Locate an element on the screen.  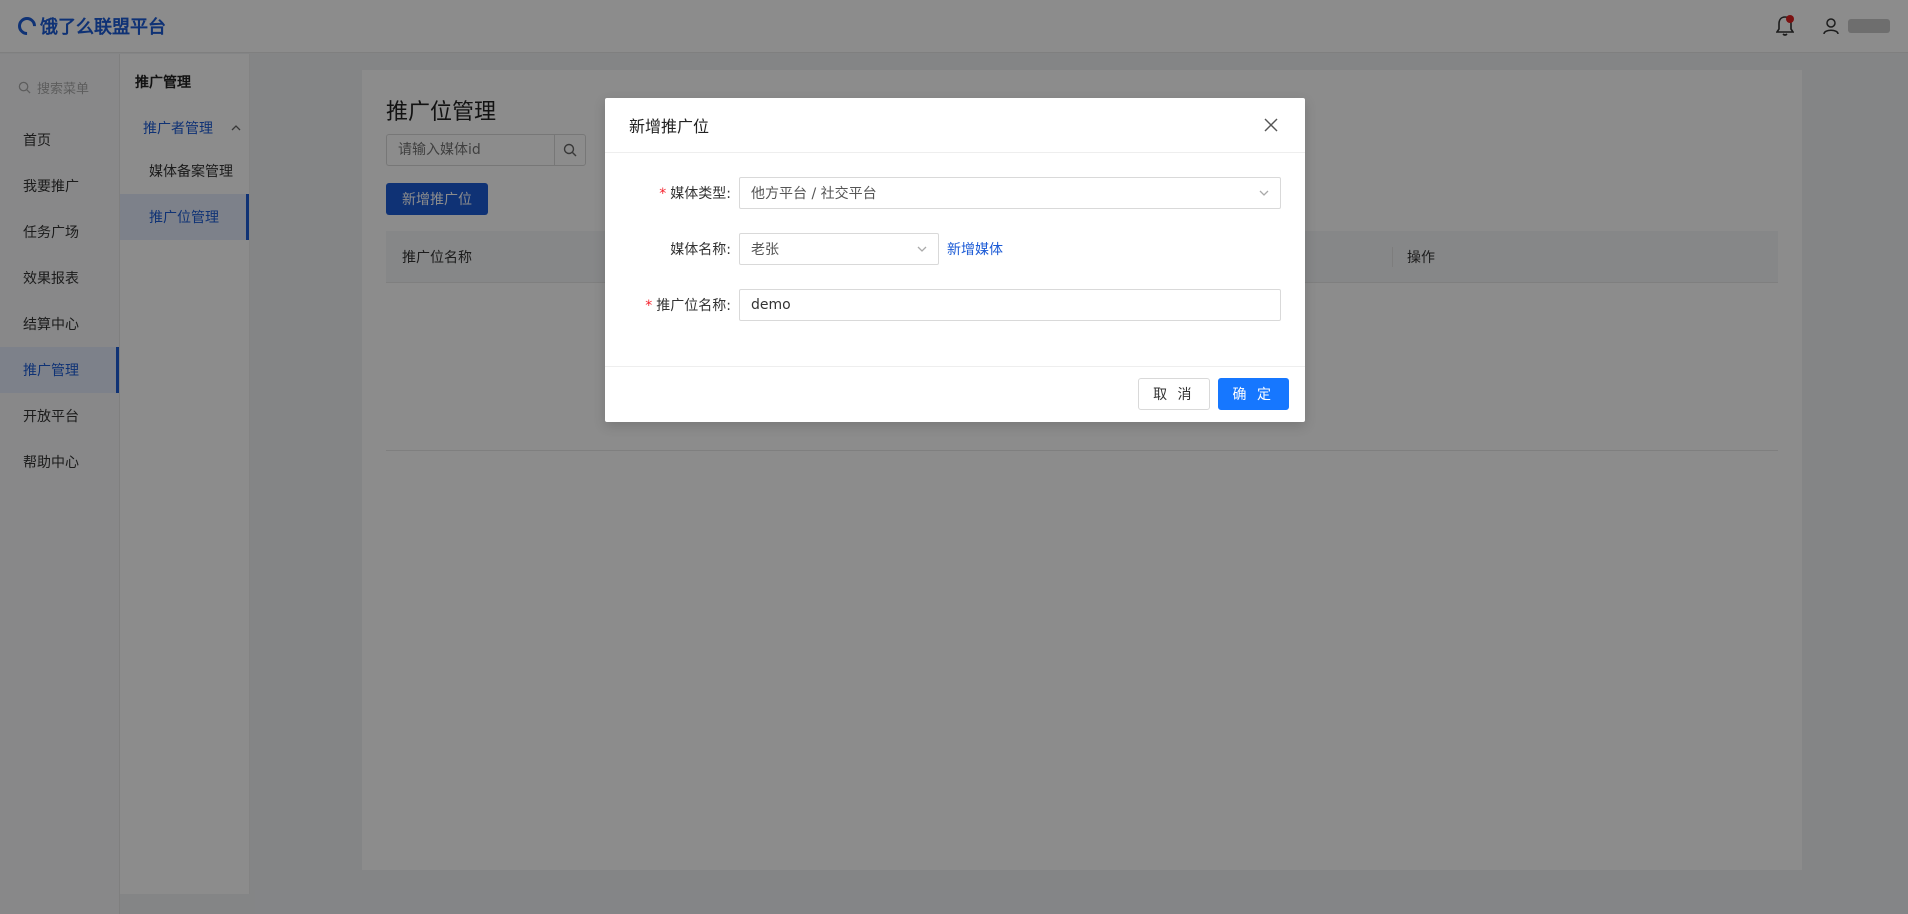
cancel-button: 取 消 is located at coordinates (1174, 394).